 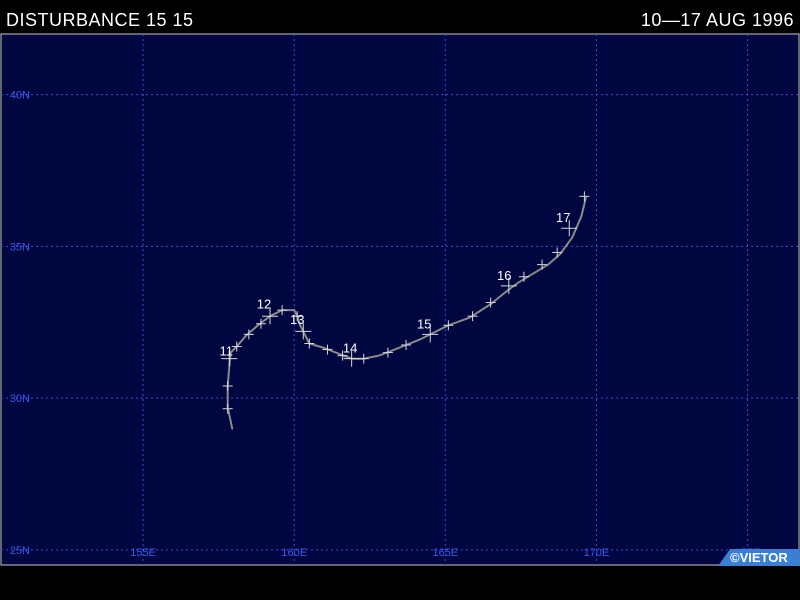 What do you see at coordinates (350, 348) in the screenshot?
I see `day-label: 14` at bounding box center [350, 348].